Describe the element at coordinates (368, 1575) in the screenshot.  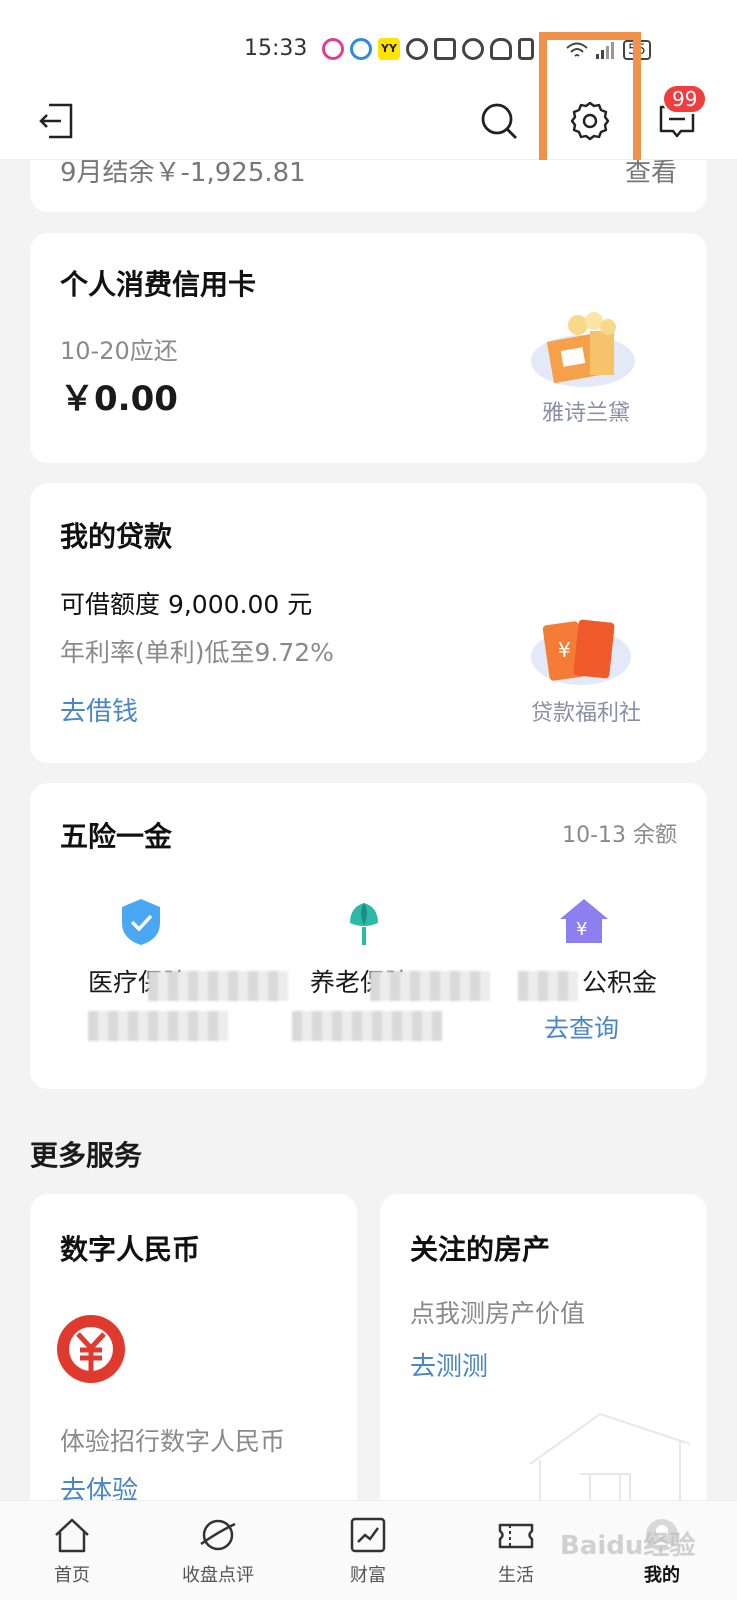
I see `tab-wealth-label: 财富` at that location.